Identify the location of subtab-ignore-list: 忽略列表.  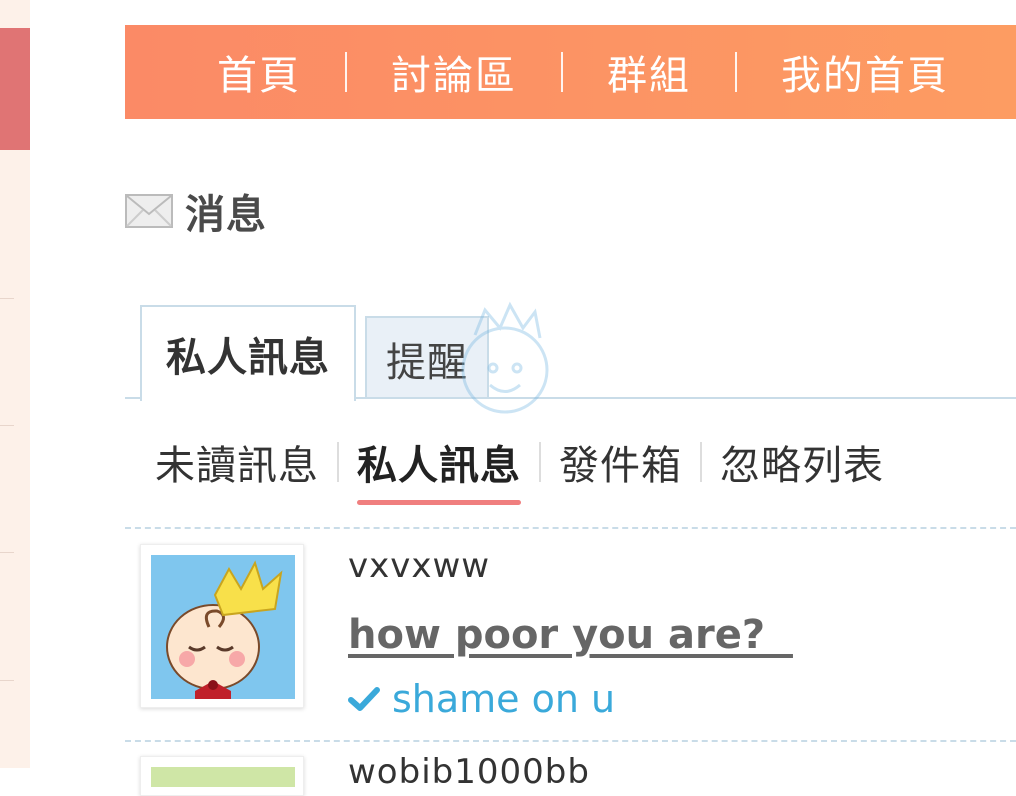
(802, 462).